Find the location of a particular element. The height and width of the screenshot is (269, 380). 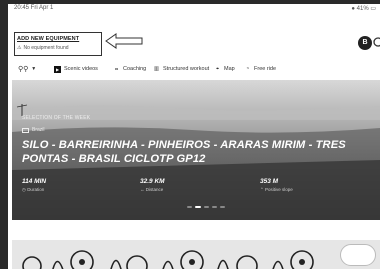

no-equipment-label: ⚠ No equipment found is located at coordinates (43, 48).